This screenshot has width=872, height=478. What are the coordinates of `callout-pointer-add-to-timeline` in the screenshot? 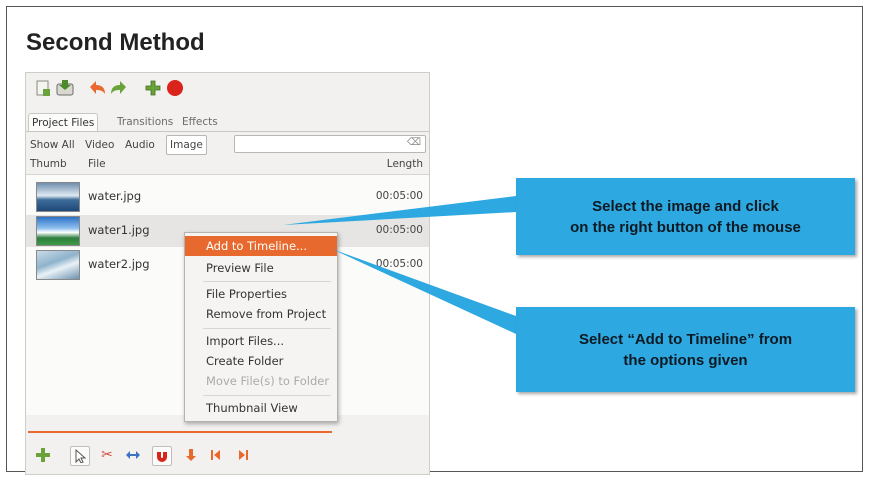 It's located at (424, 291).